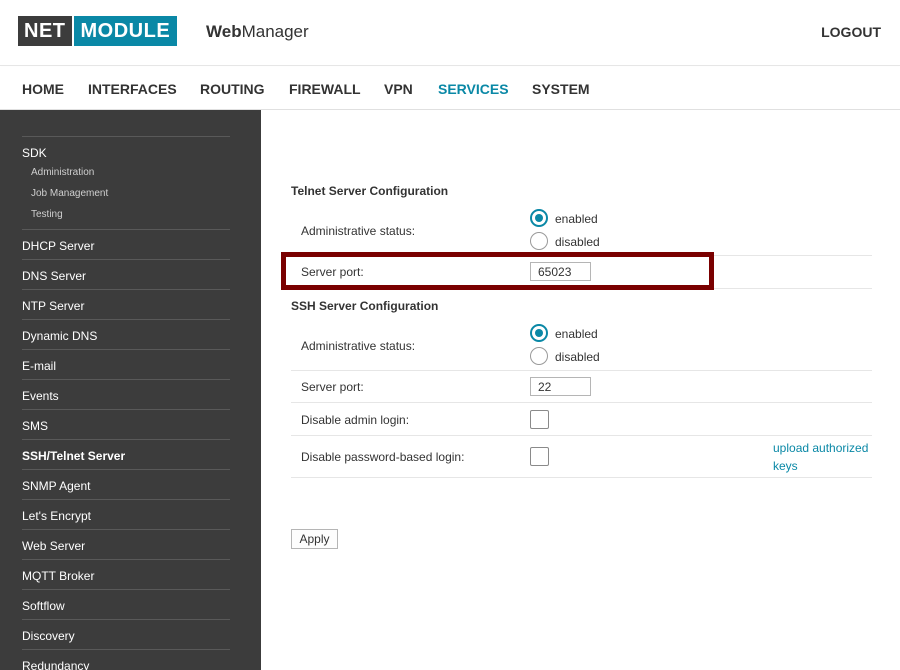  I want to click on sidebar-item-dns-server: DNS Server, so click(126, 274).